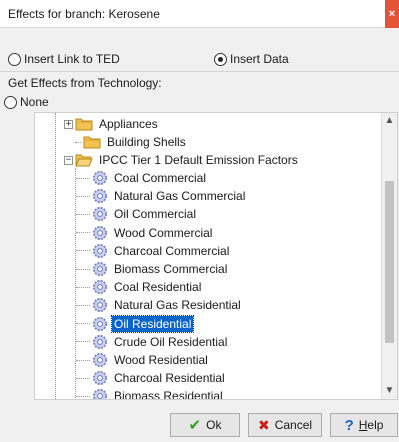  I want to click on tree-item-label: Coal Residential, so click(158, 287).